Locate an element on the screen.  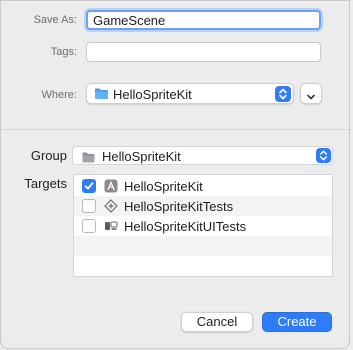
where-popup: HelloSpriteKit is located at coordinates (190, 93).